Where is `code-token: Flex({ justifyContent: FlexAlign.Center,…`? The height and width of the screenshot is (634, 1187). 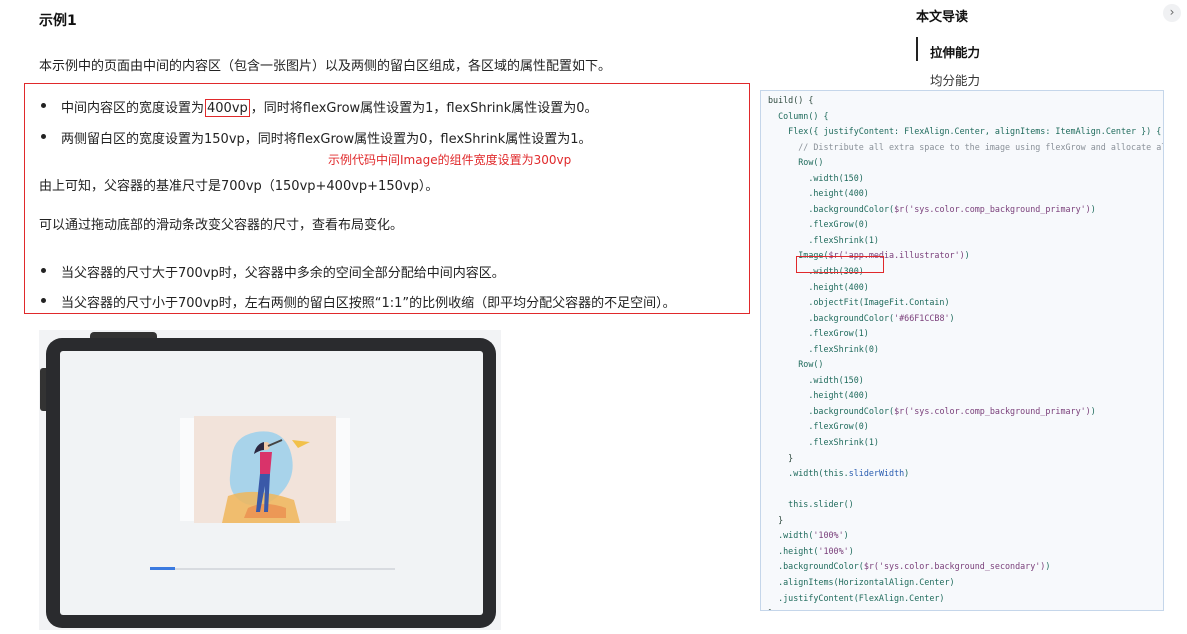
code-token: Flex({ justifyContent: FlexAlign.Center,… is located at coordinates (965, 131).